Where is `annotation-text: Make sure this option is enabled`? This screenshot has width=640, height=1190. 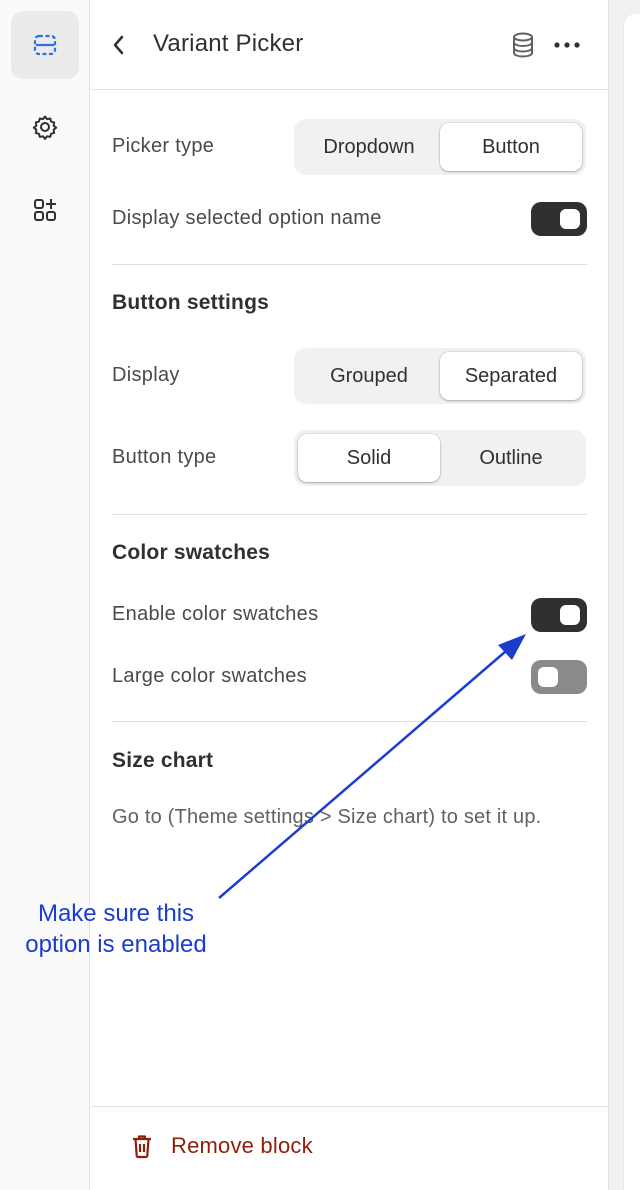
annotation-text: Make sure this option is enabled is located at coordinates (116, 929).